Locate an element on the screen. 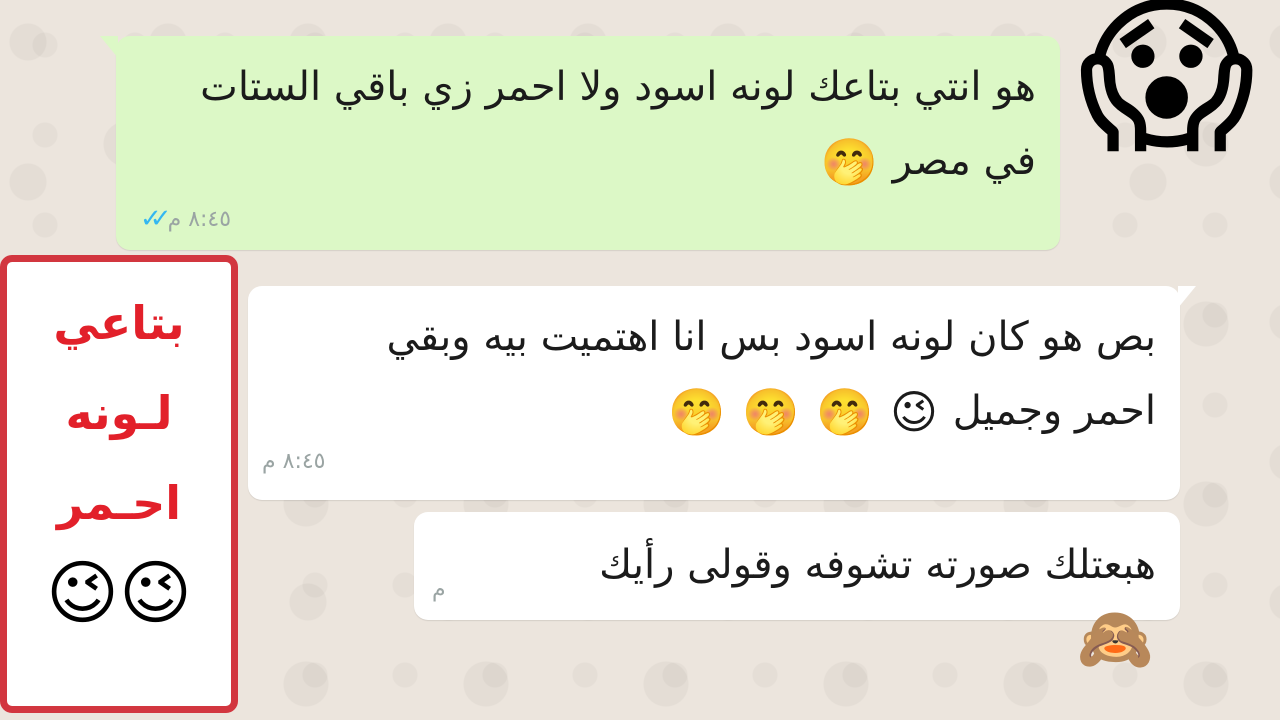 Image resolution: width=1280 pixels, height=720 pixels. see-no-evil-monkey-emoji-icon: 🙈 is located at coordinates (1115, 638).